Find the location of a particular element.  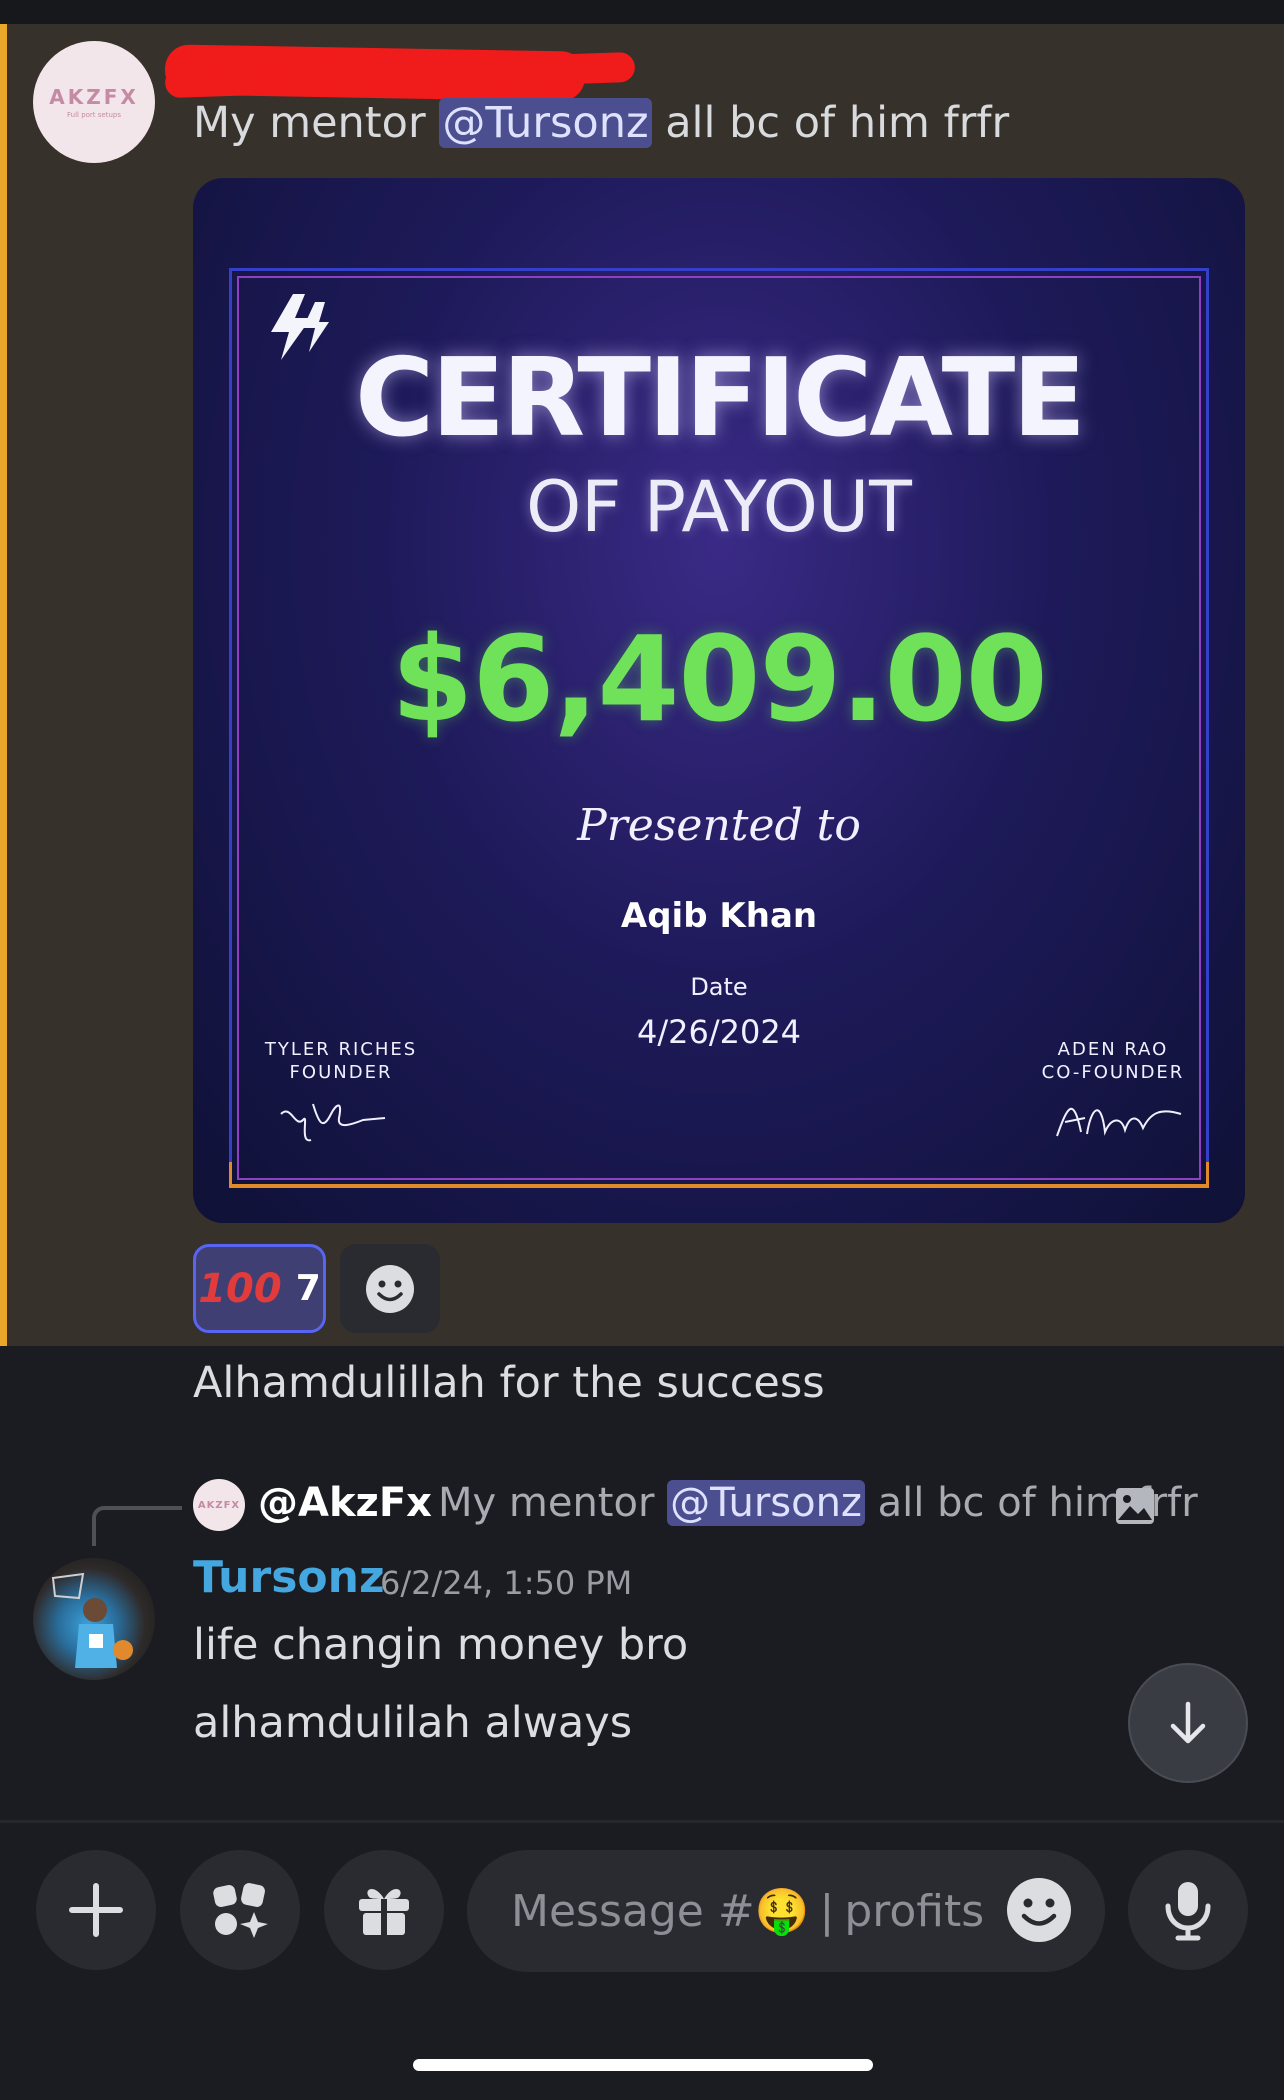

arrow-down-icon is located at coordinates (1188, 1722).